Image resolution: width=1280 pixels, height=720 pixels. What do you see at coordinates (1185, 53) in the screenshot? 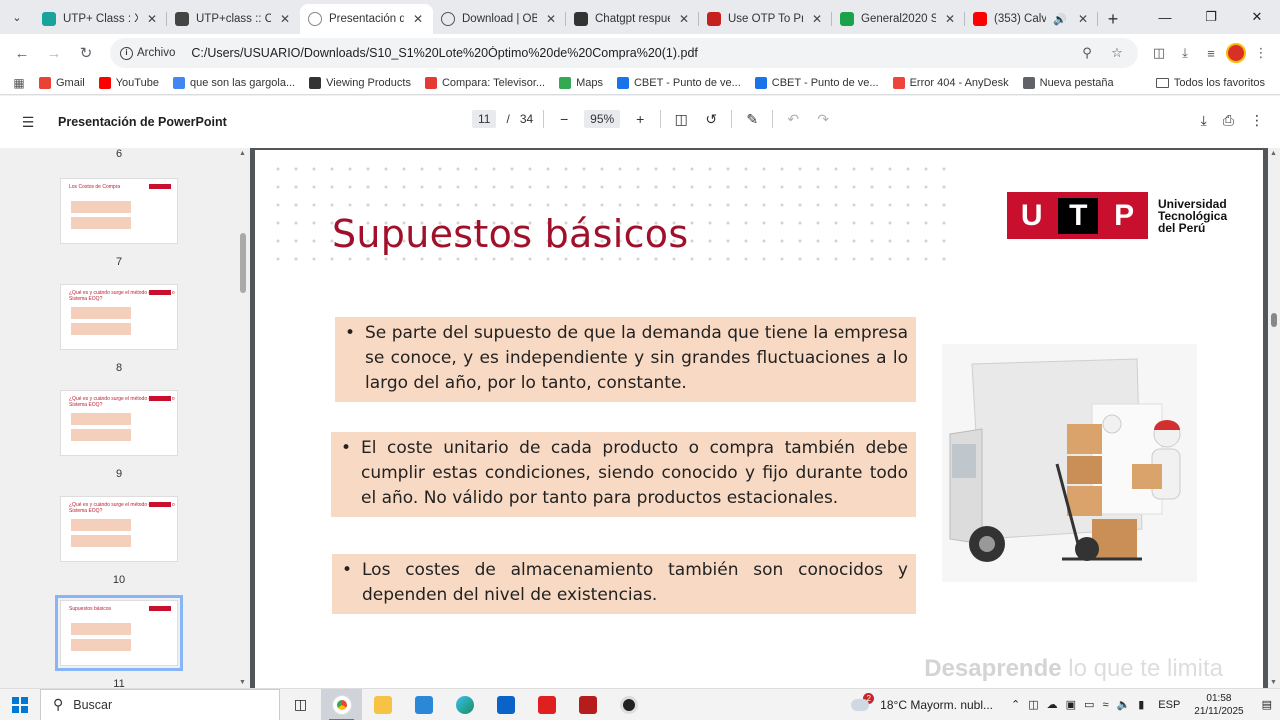
I see `download-icon: ⤓` at bounding box center [1185, 53].